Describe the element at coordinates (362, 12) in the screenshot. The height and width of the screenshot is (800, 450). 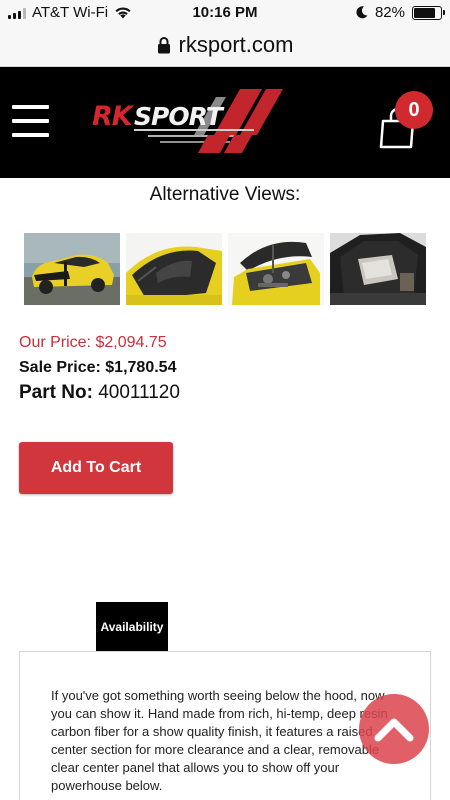
I see `moon-icon` at that location.